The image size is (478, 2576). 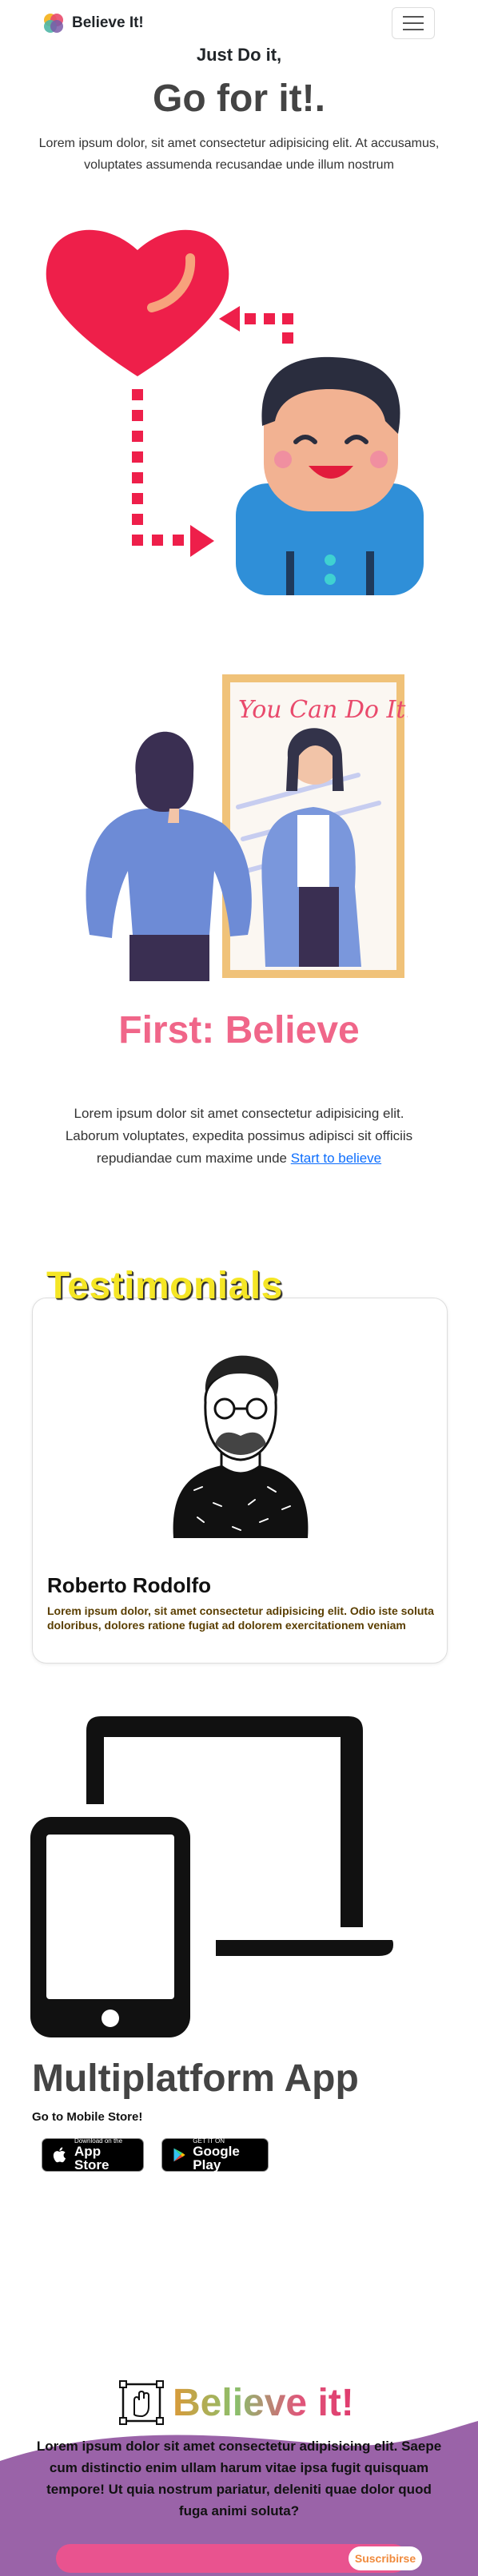 I want to click on believe-title: First: Believe, so click(x=239, y=1030).